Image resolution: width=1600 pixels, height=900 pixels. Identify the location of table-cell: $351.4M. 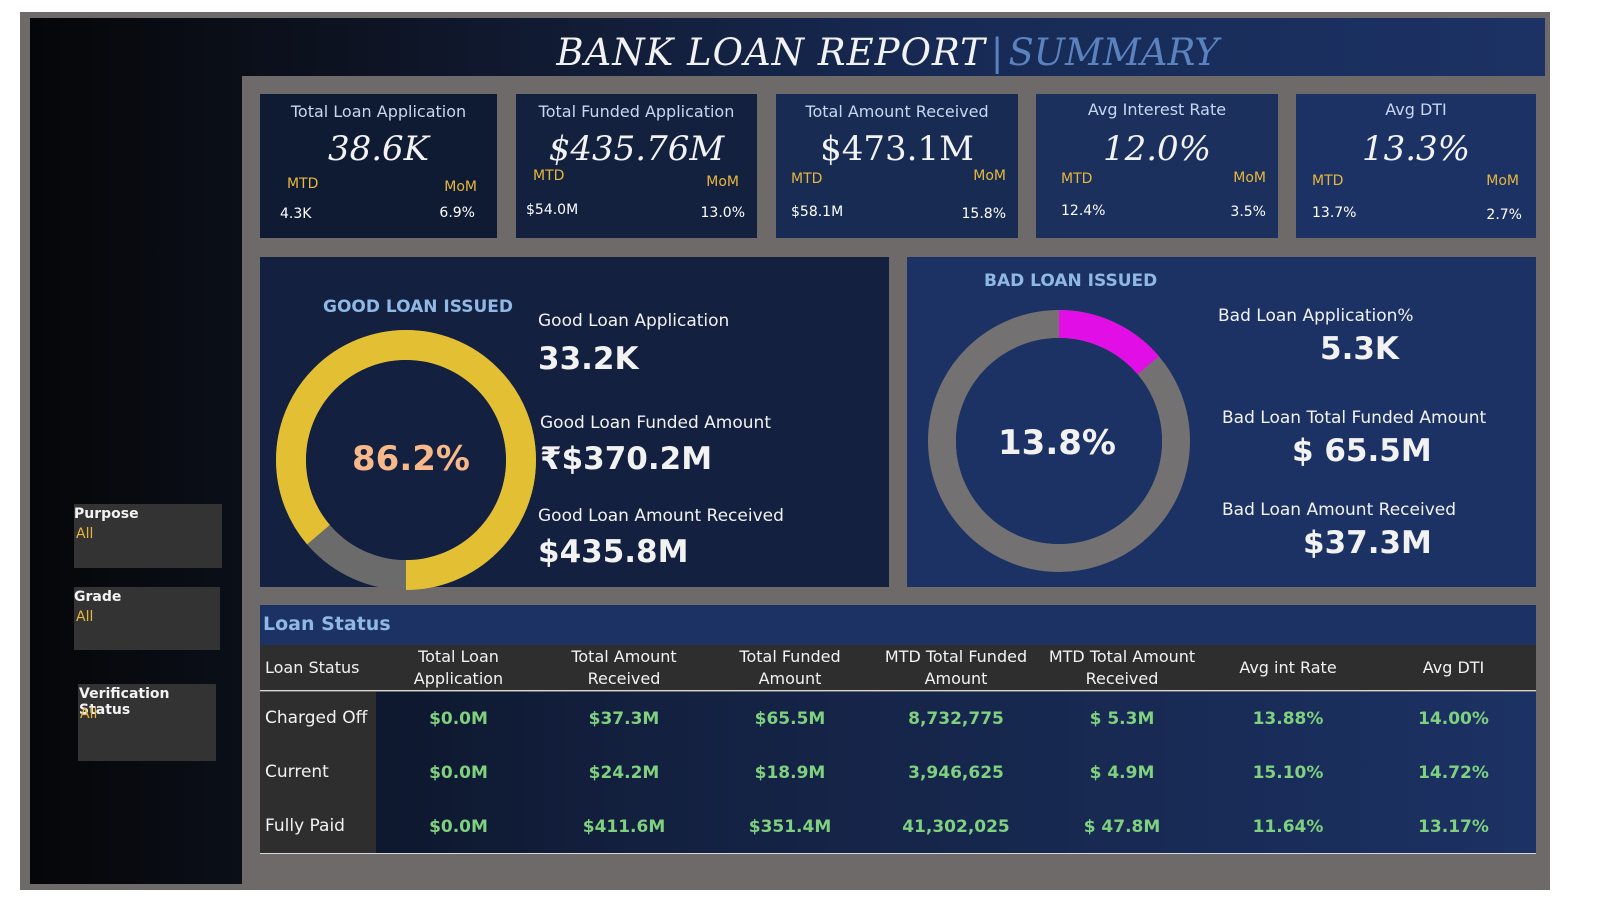
(790, 827).